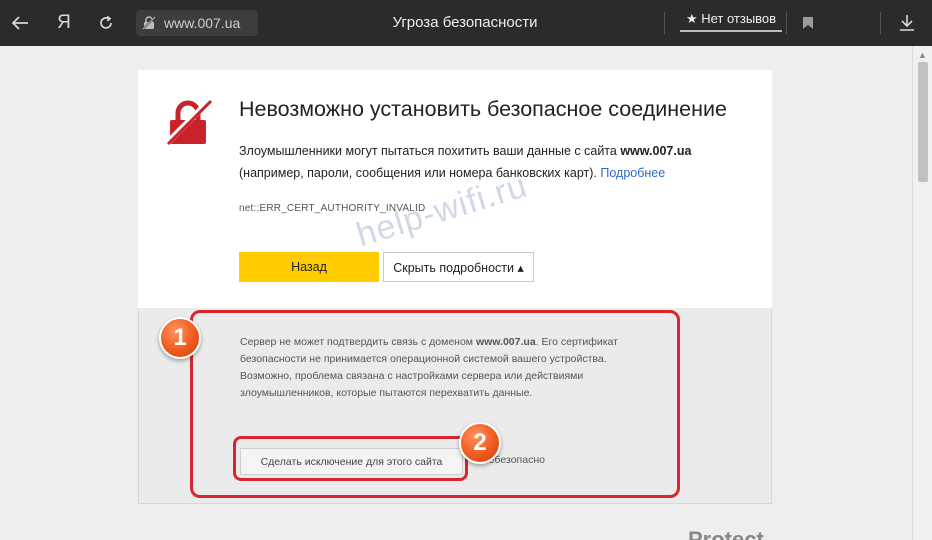 The width and height of the screenshot is (932, 540). What do you see at coordinates (480, 443) in the screenshot?
I see `step-badge-2: 2` at bounding box center [480, 443].